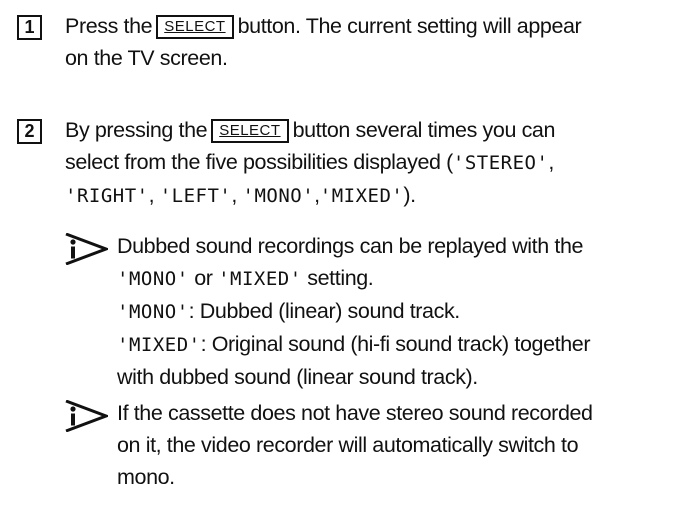  Describe the element at coordinates (424, 130) in the screenshot. I see `step-2-text-post: button several times you can` at that location.